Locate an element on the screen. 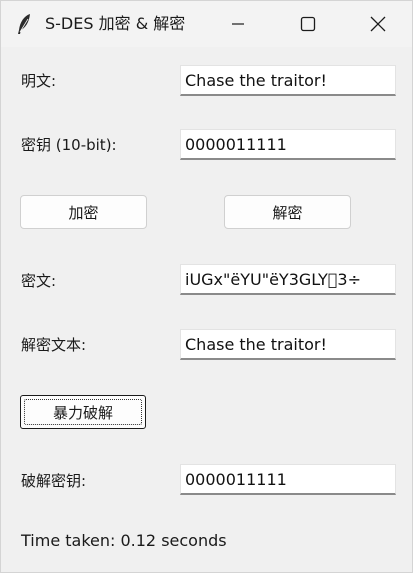 Image resolution: width=413 pixels, height=573 pixels. plaintext-input: Chase the traitor! is located at coordinates (288, 80).